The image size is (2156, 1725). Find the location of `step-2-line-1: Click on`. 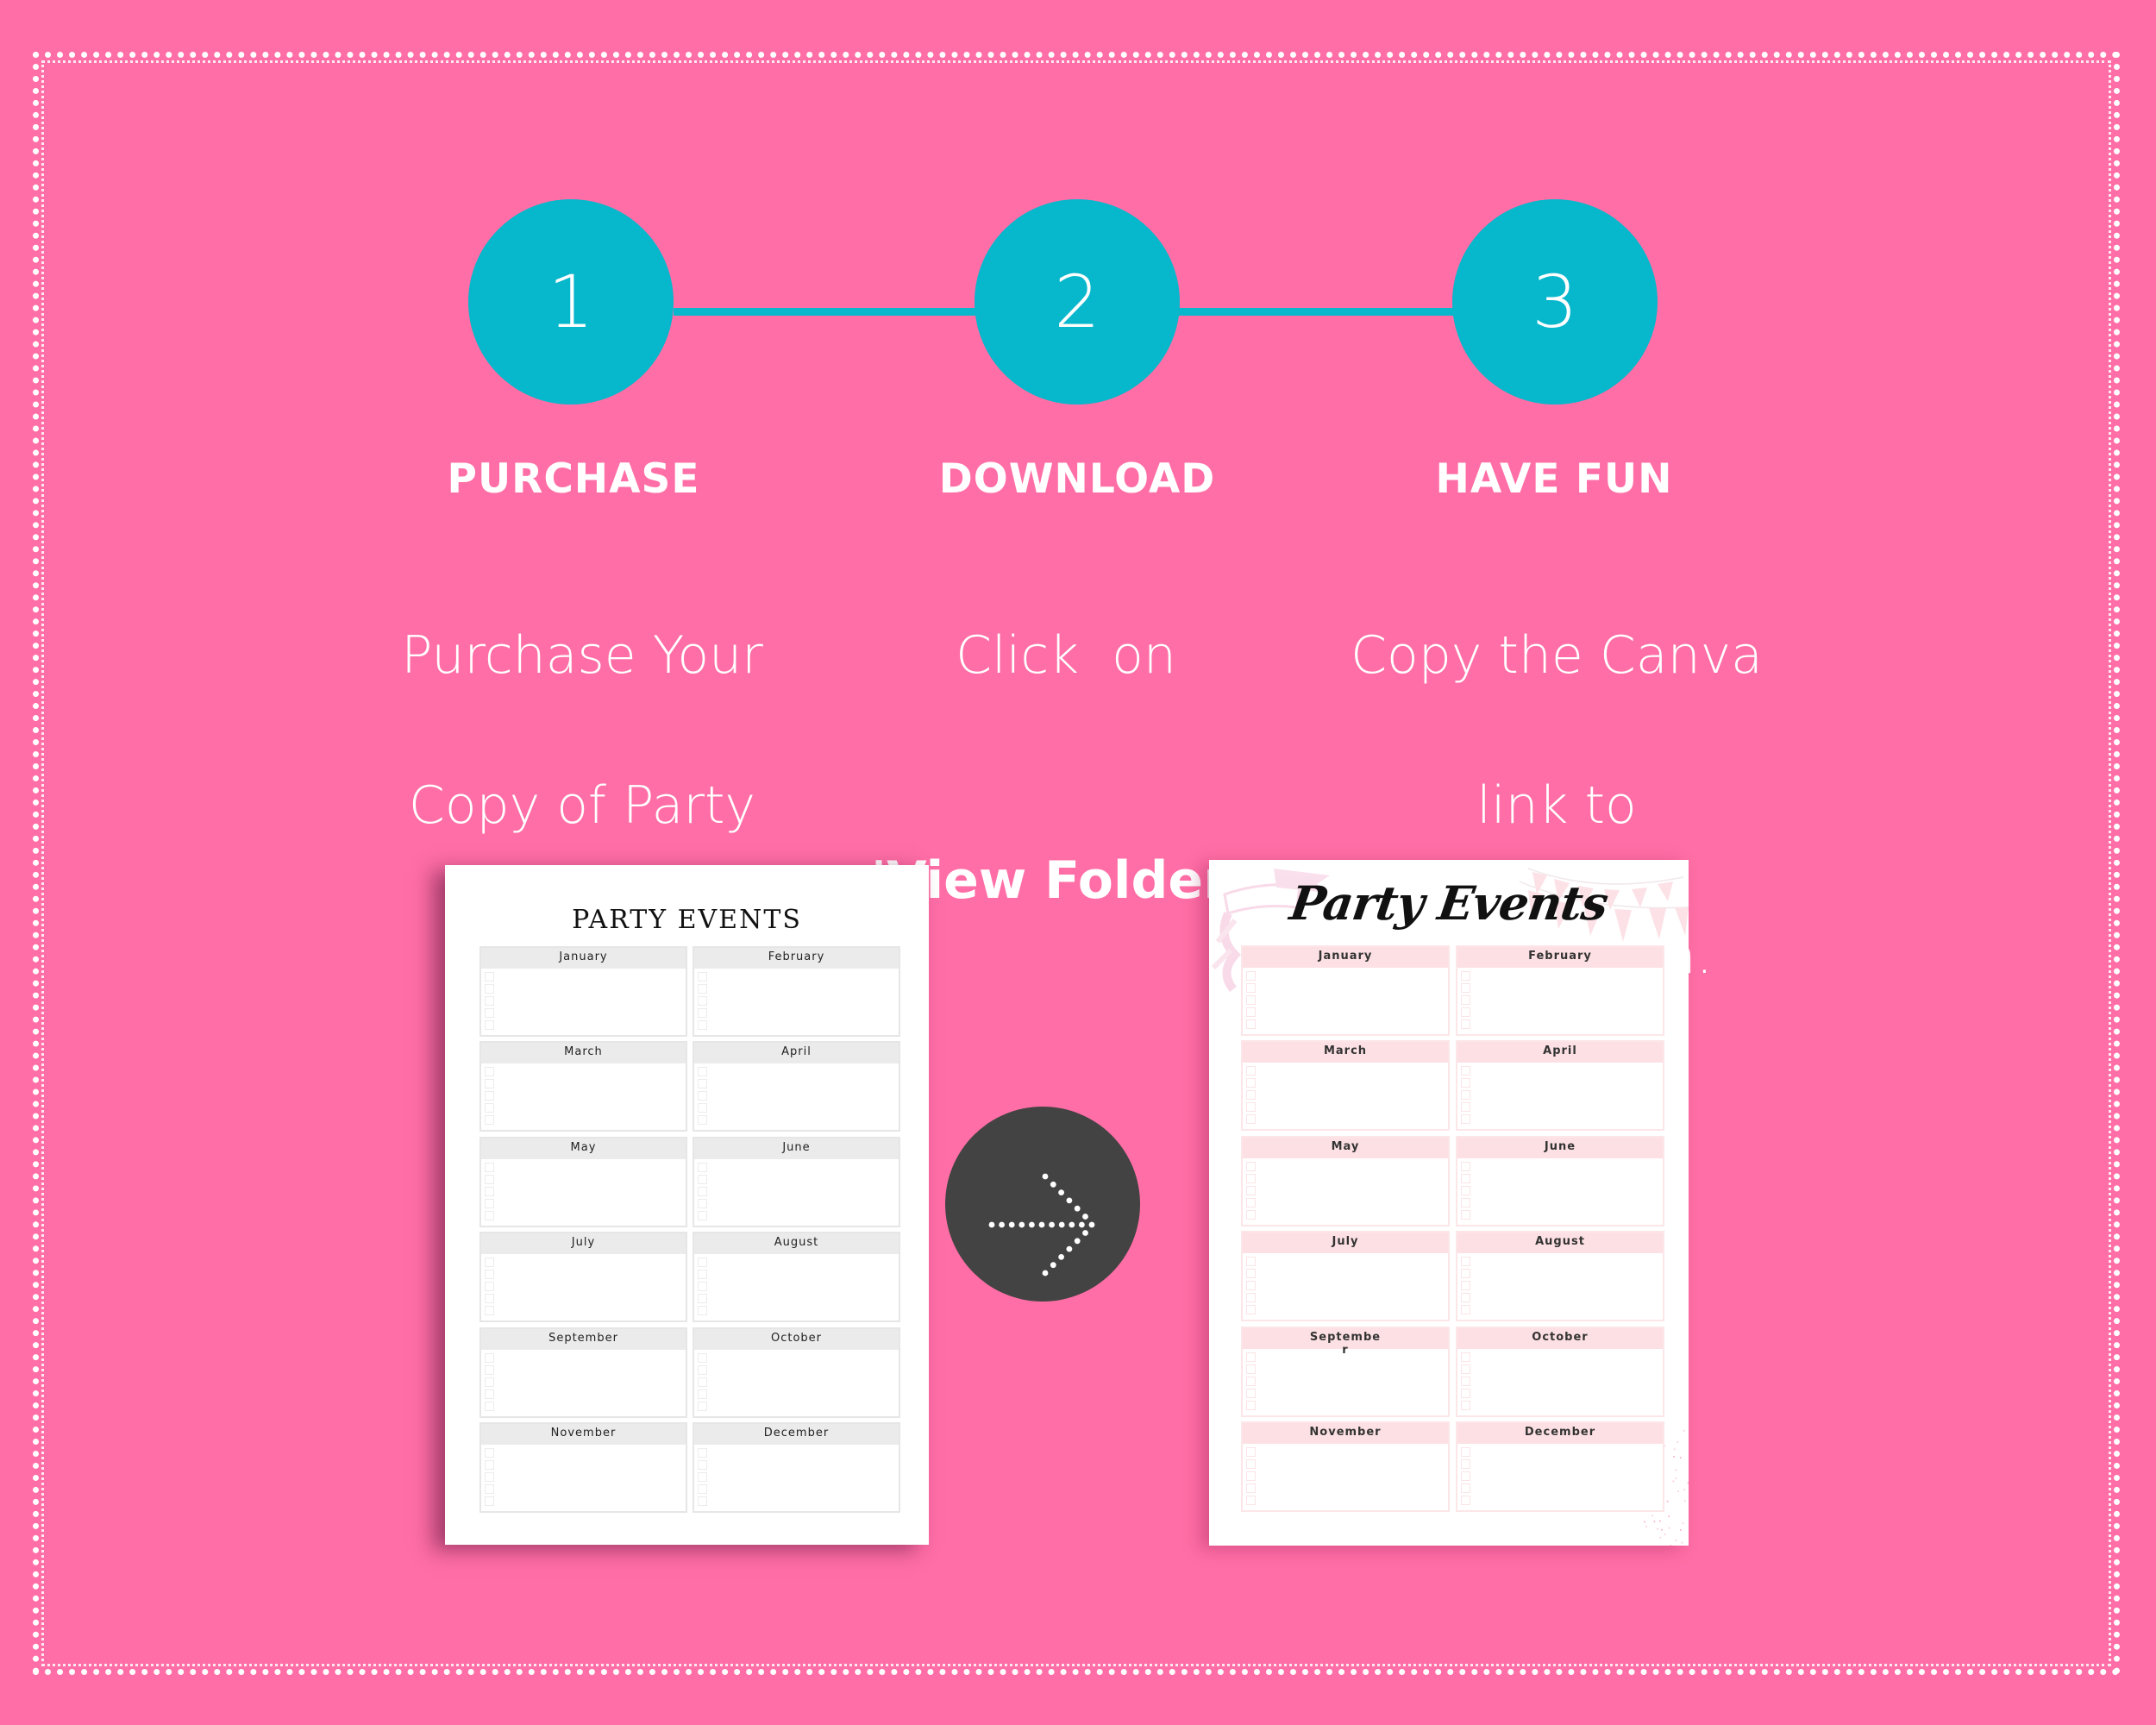

step-2-line-1: Click on is located at coordinates (1066, 655).